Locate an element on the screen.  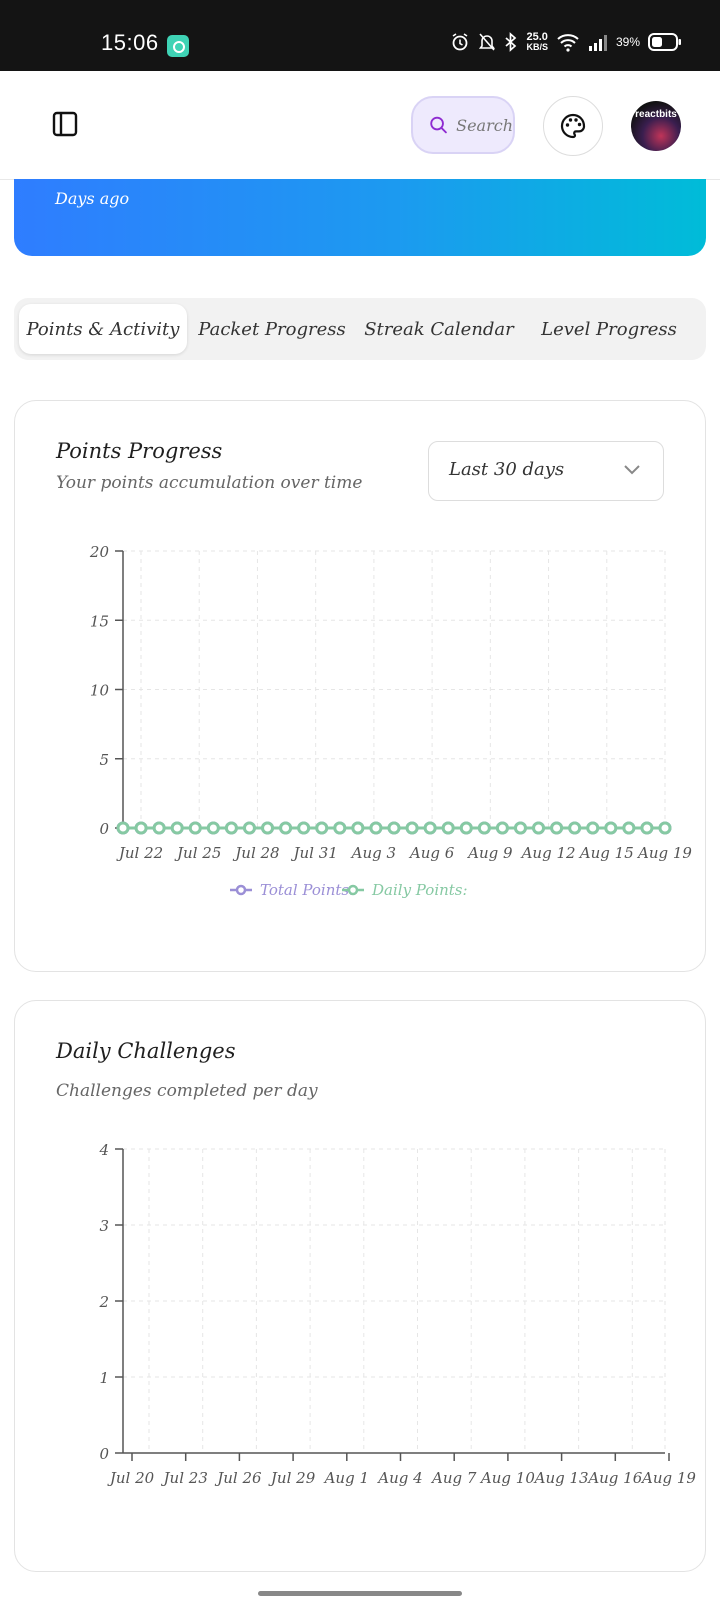
network-speed: 25.0 KB/S is located at coordinates (537, 42).